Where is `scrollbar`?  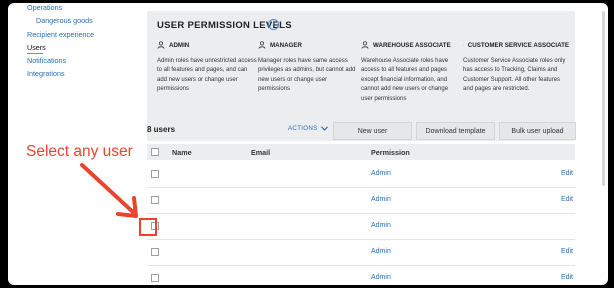
scrollbar is located at coordinates (603, 98).